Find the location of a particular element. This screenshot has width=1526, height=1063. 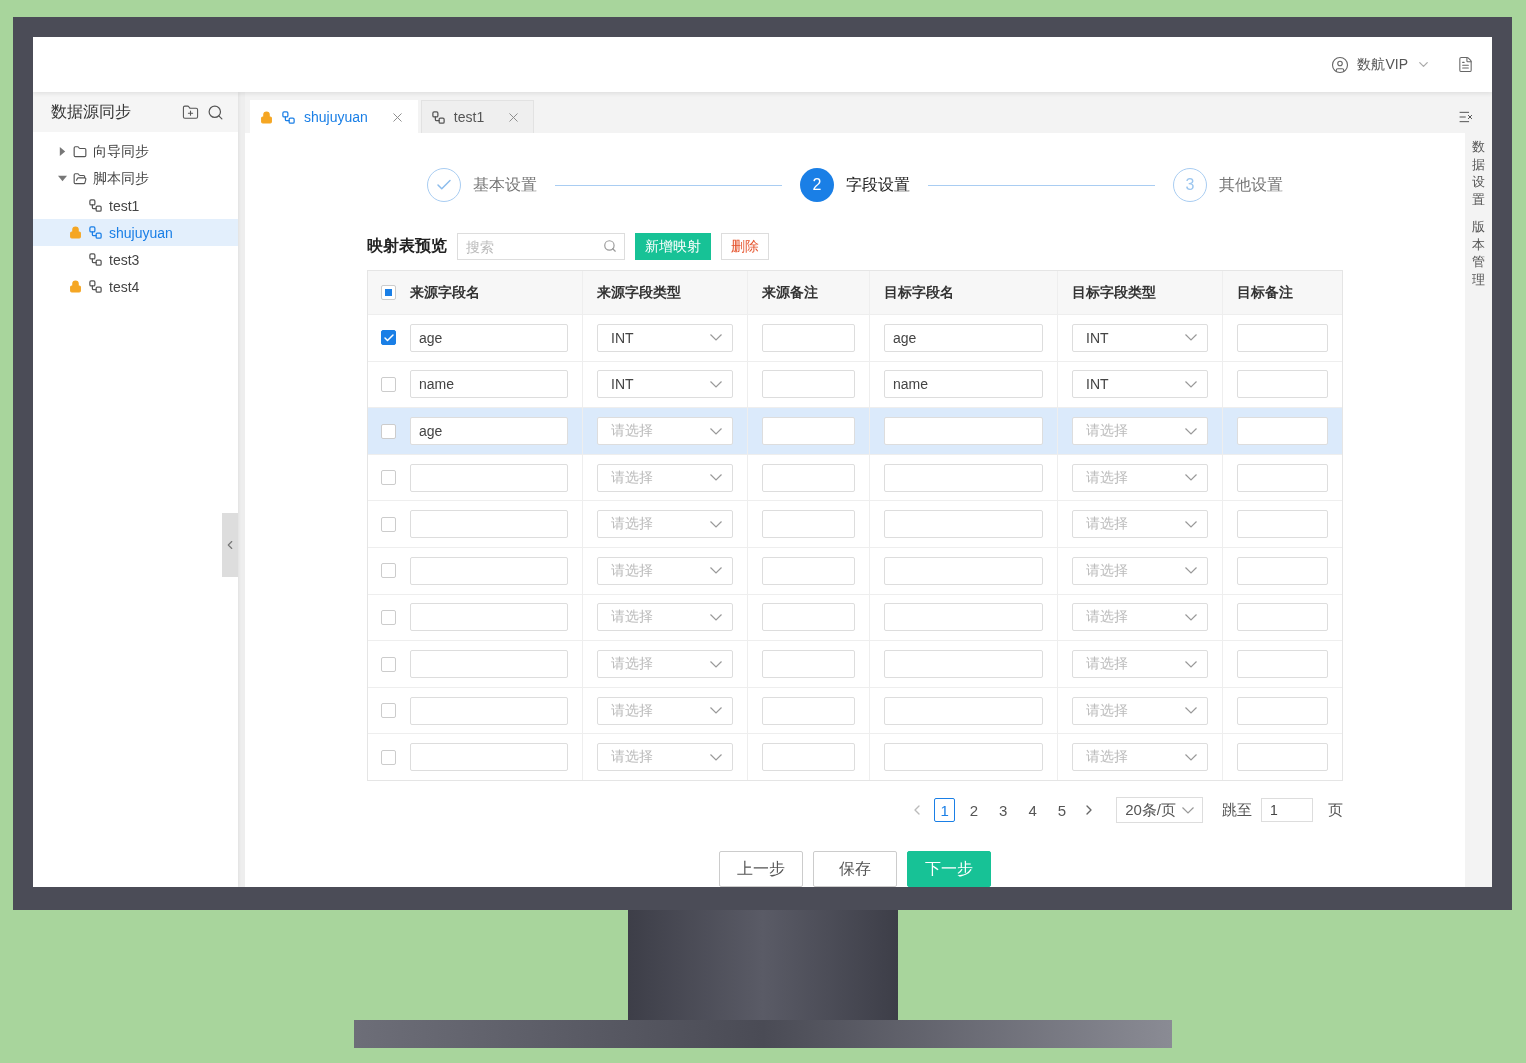

step-label: 基本设置 is located at coordinates (505, 184).